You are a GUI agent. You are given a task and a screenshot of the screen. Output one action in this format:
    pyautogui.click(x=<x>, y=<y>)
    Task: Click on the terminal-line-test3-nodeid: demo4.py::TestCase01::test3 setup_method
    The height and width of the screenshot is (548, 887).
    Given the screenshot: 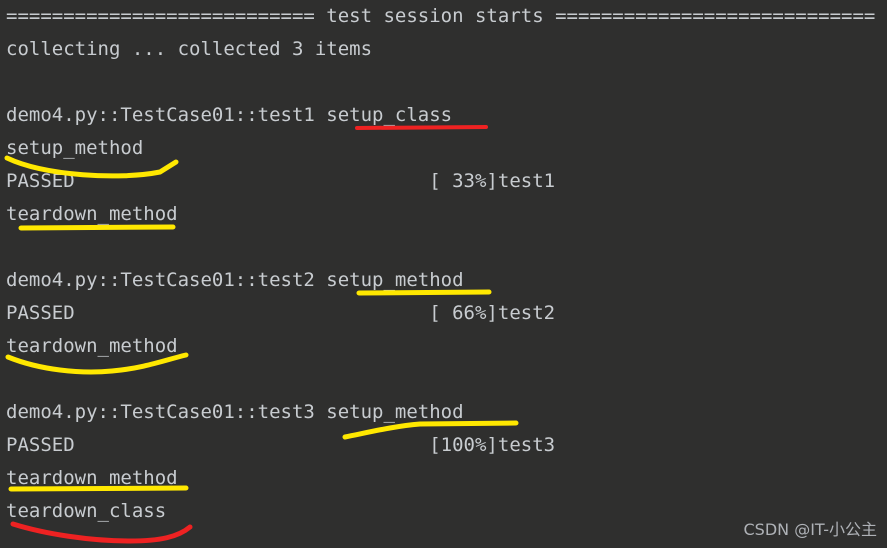 What is the action you would take?
    pyautogui.click(x=235, y=412)
    